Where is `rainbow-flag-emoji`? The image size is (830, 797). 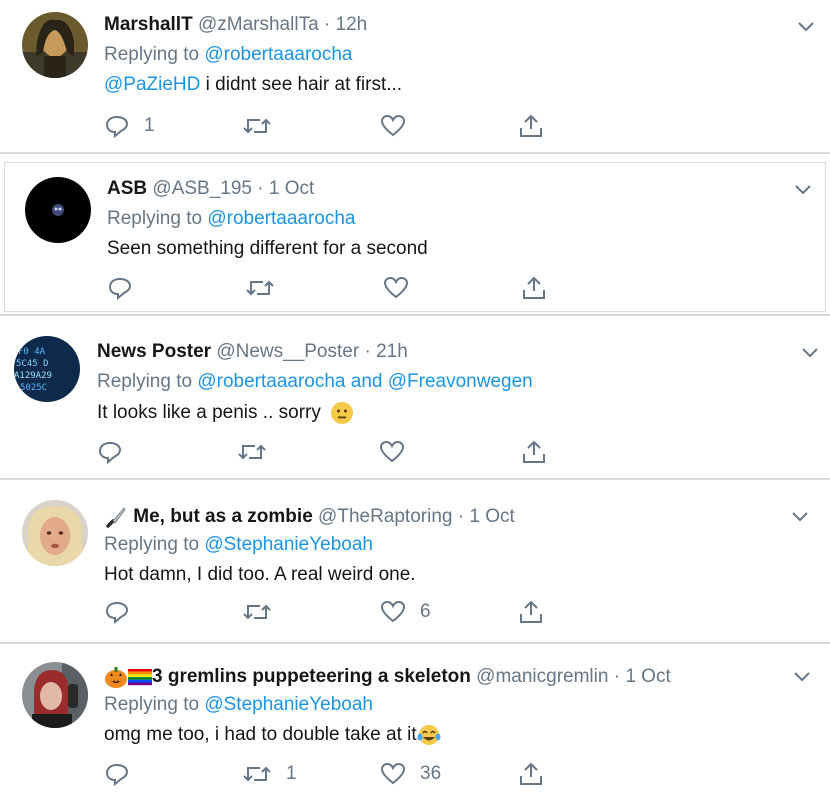
rainbow-flag-emoji is located at coordinates (140, 677).